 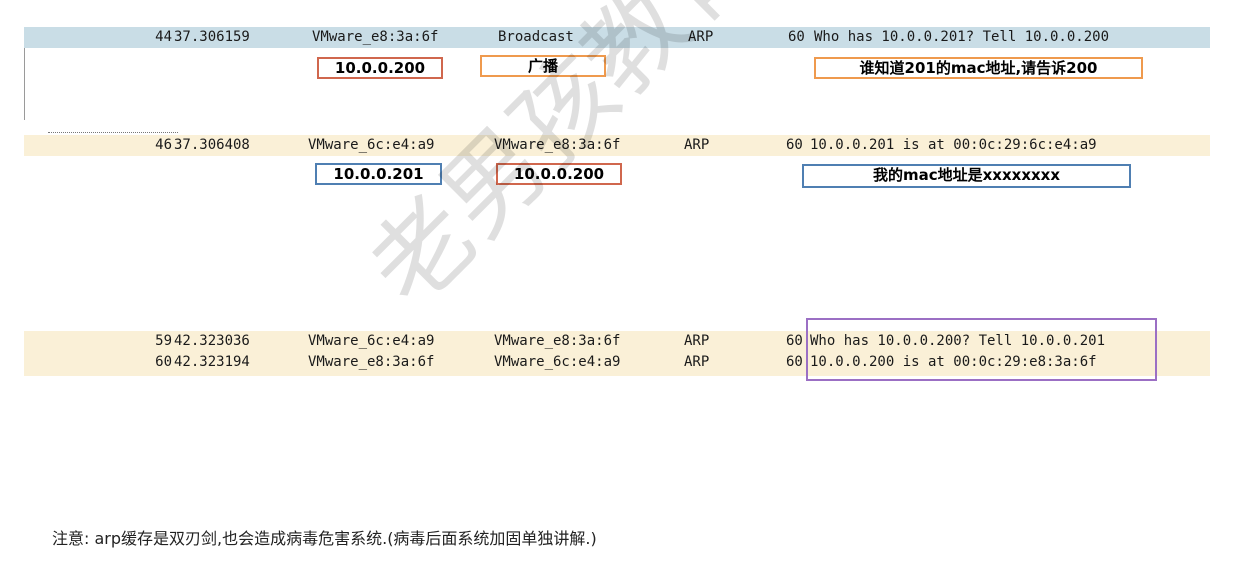 What do you see at coordinates (543, 66) in the screenshot?
I see `annotation-destination-box: 广播` at bounding box center [543, 66].